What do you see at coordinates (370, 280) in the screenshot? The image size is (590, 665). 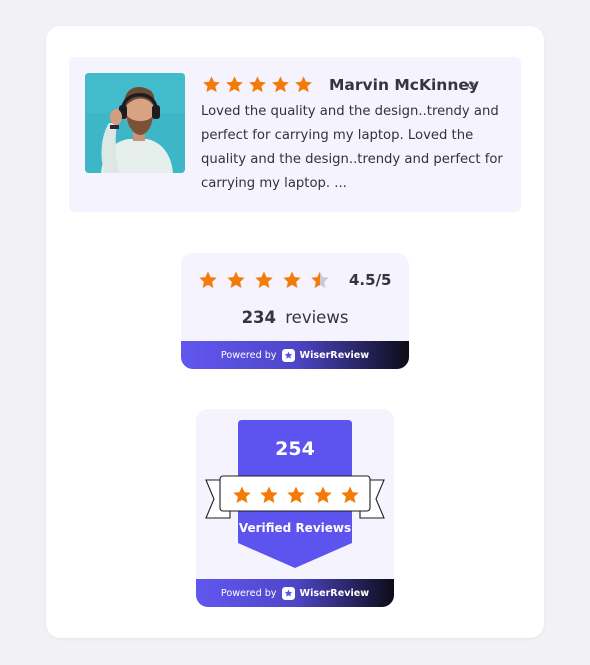 I see `rating-score: 4.5/5` at bounding box center [370, 280].